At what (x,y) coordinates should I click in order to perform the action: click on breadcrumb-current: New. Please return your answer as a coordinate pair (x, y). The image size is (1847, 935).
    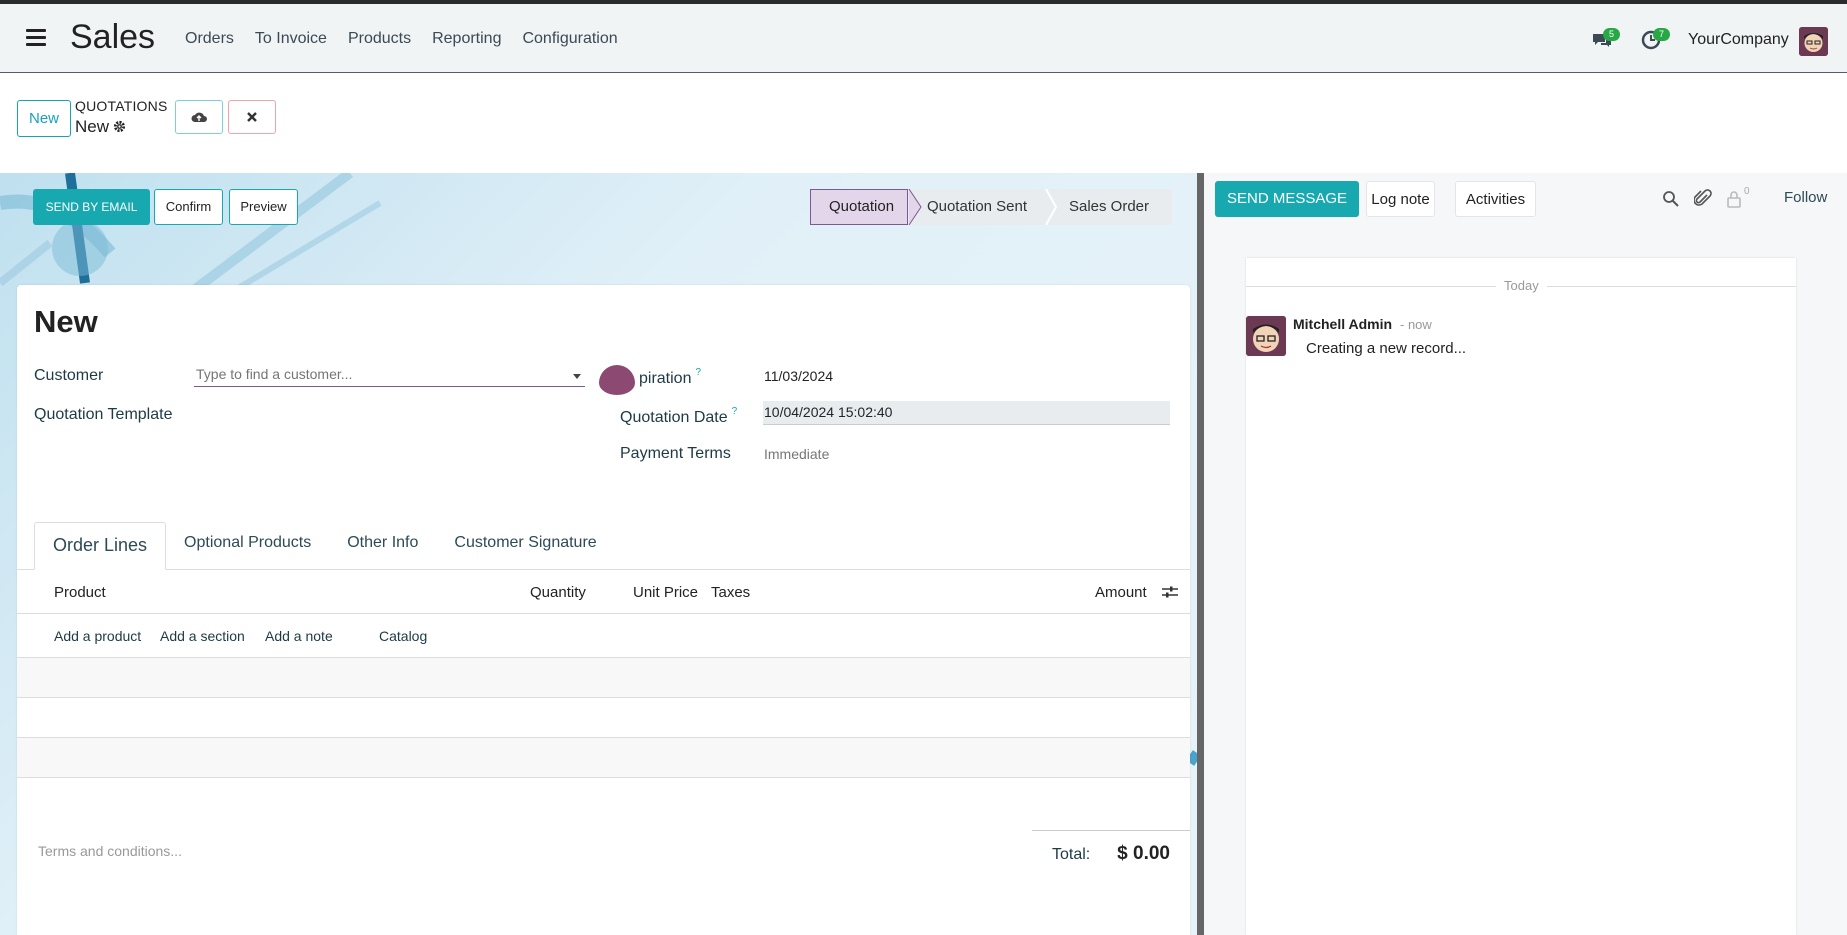
    Looking at the image, I should click on (100, 127).